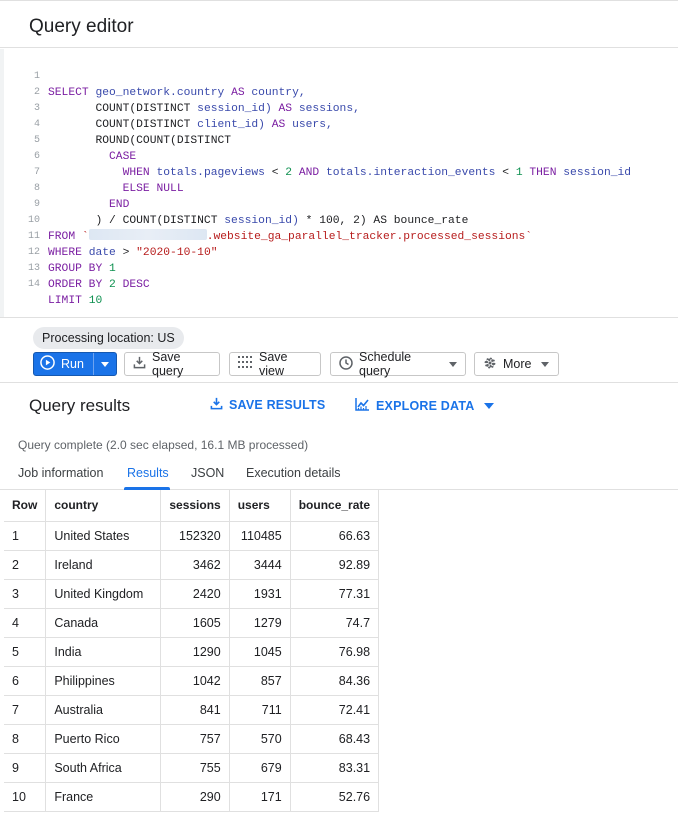  Describe the element at coordinates (25, 536) in the screenshot. I see `row-number-cell: 1` at that location.